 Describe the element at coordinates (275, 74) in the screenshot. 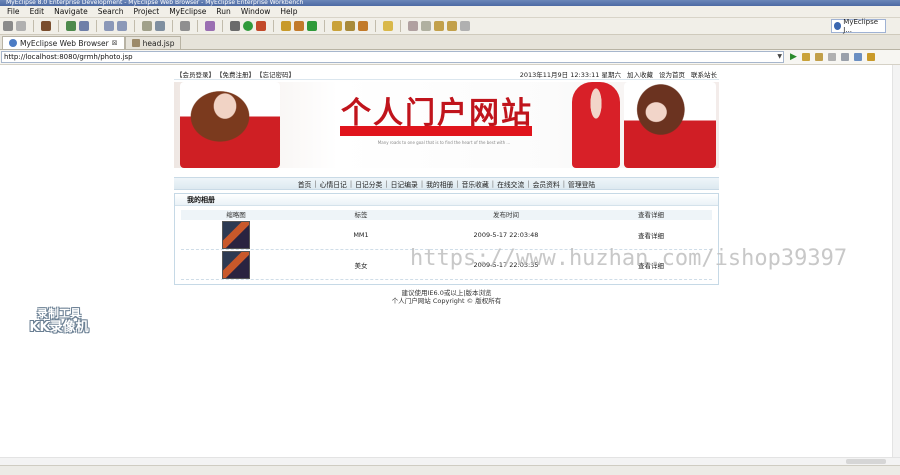

I see `forgot-password-link: 【忘记密码】` at that location.